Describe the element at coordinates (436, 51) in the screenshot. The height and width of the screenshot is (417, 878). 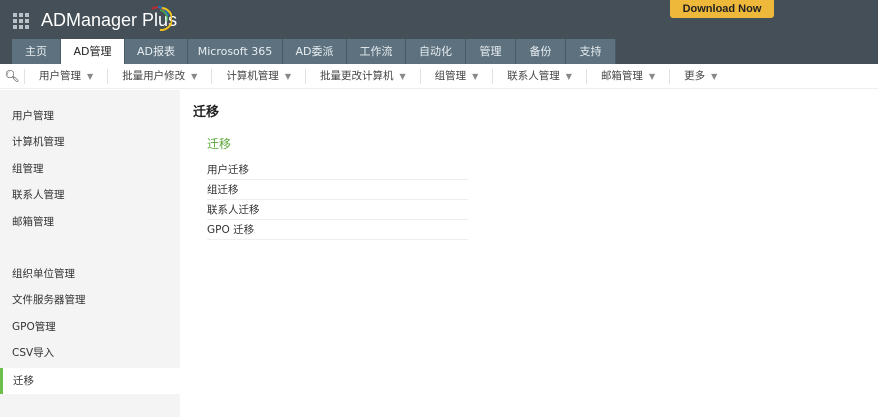
I see `tab-automation: 自动化` at that location.